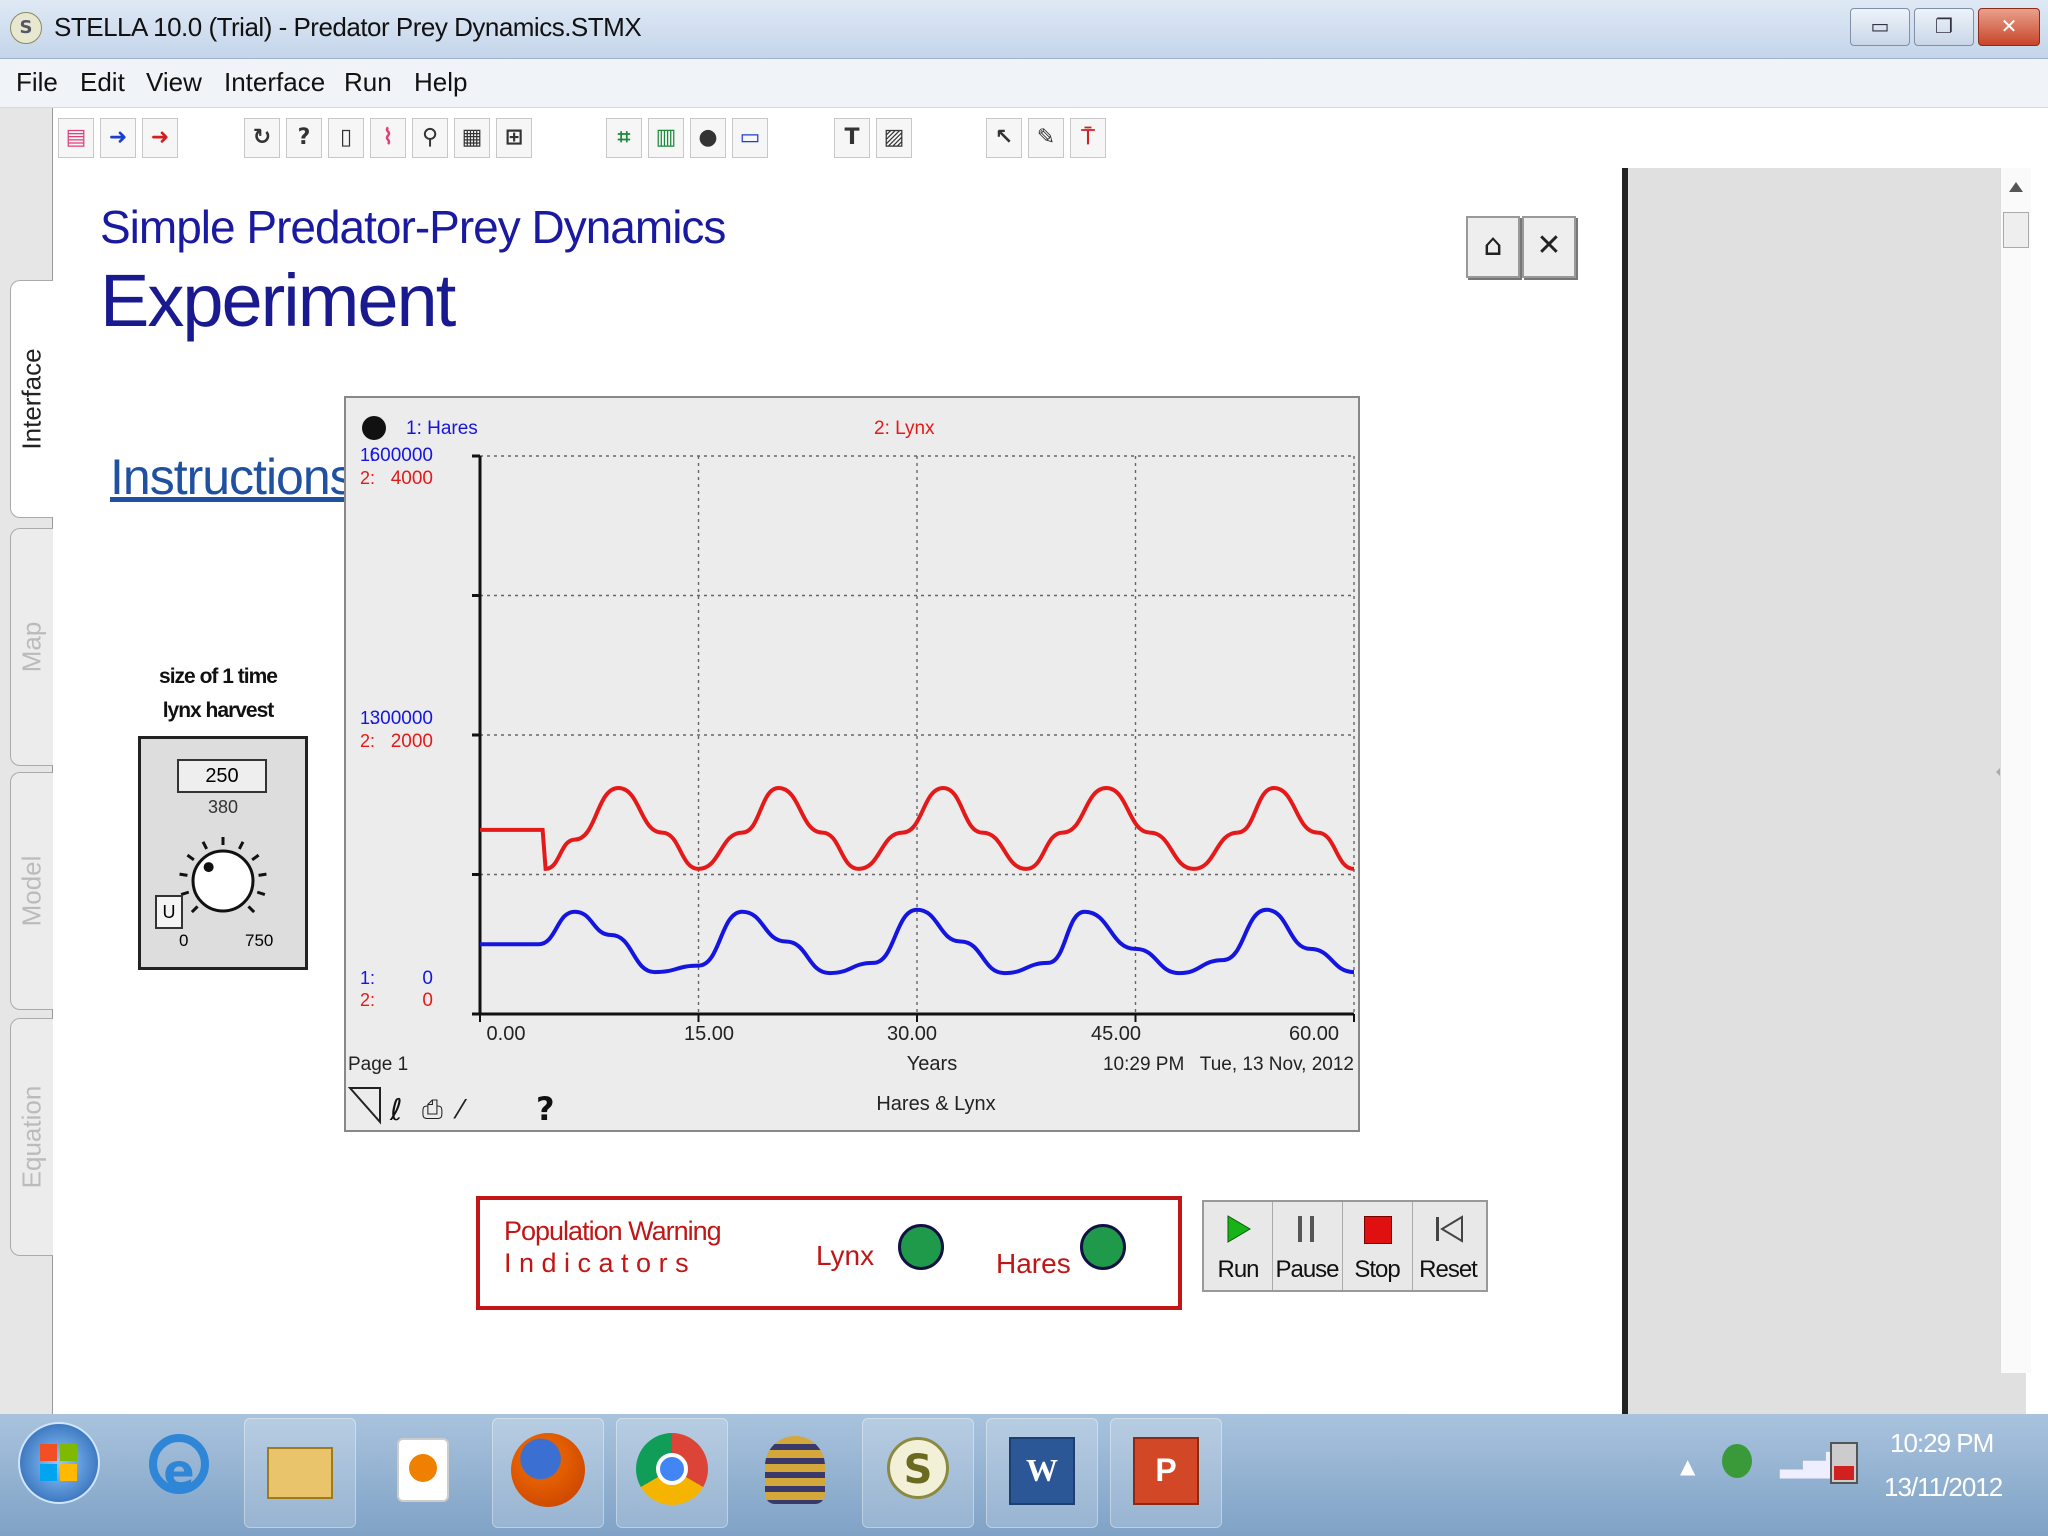  I want to click on x-tick-label-1: 15.00, so click(709, 1034).